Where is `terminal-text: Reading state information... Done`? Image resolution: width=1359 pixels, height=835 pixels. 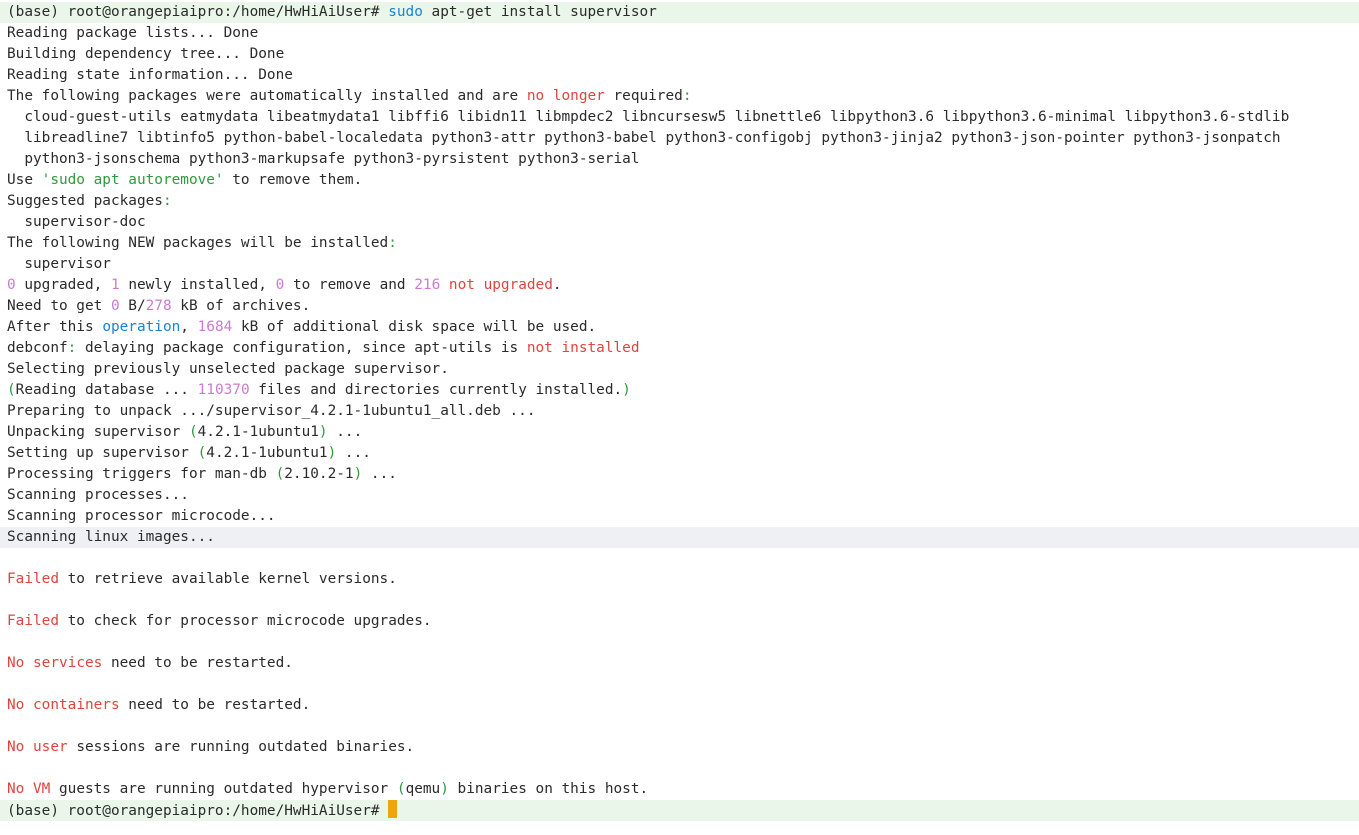 terminal-text: Reading state information... Done is located at coordinates (150, 75).